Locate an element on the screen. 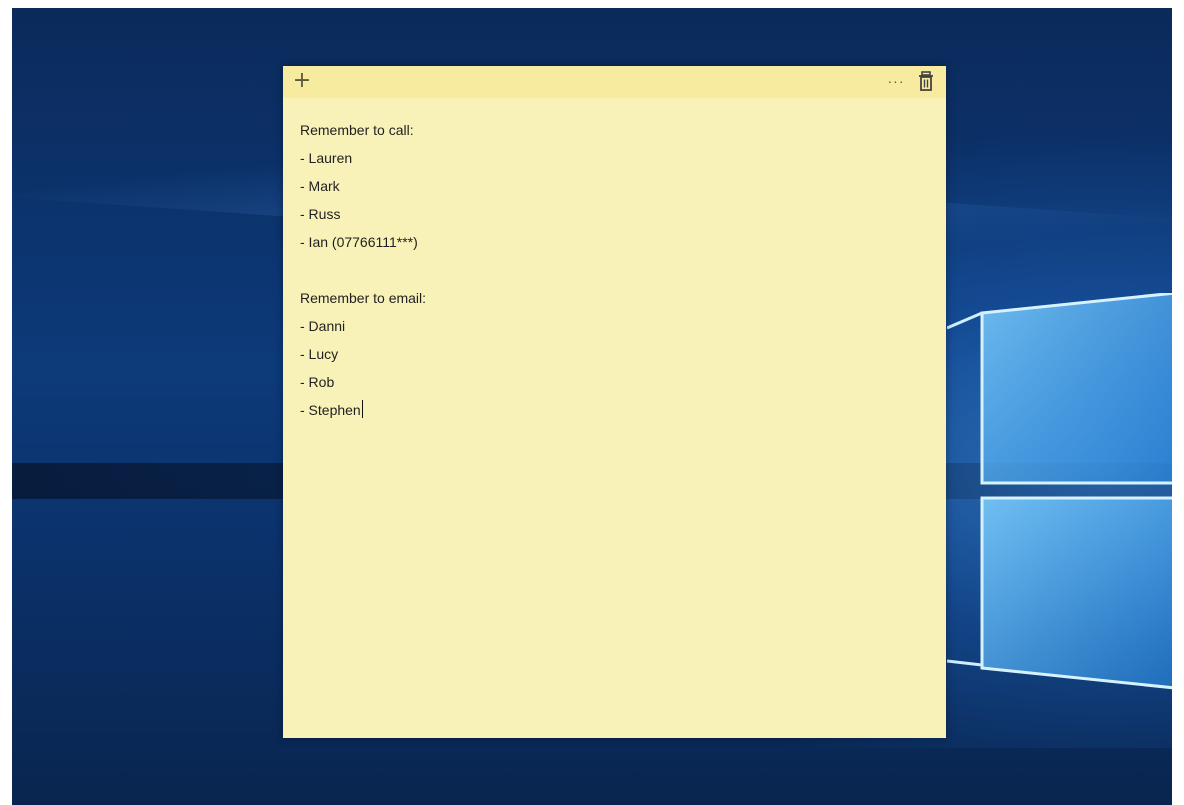  email-item: - Rob is located at coordinates (317, 382).